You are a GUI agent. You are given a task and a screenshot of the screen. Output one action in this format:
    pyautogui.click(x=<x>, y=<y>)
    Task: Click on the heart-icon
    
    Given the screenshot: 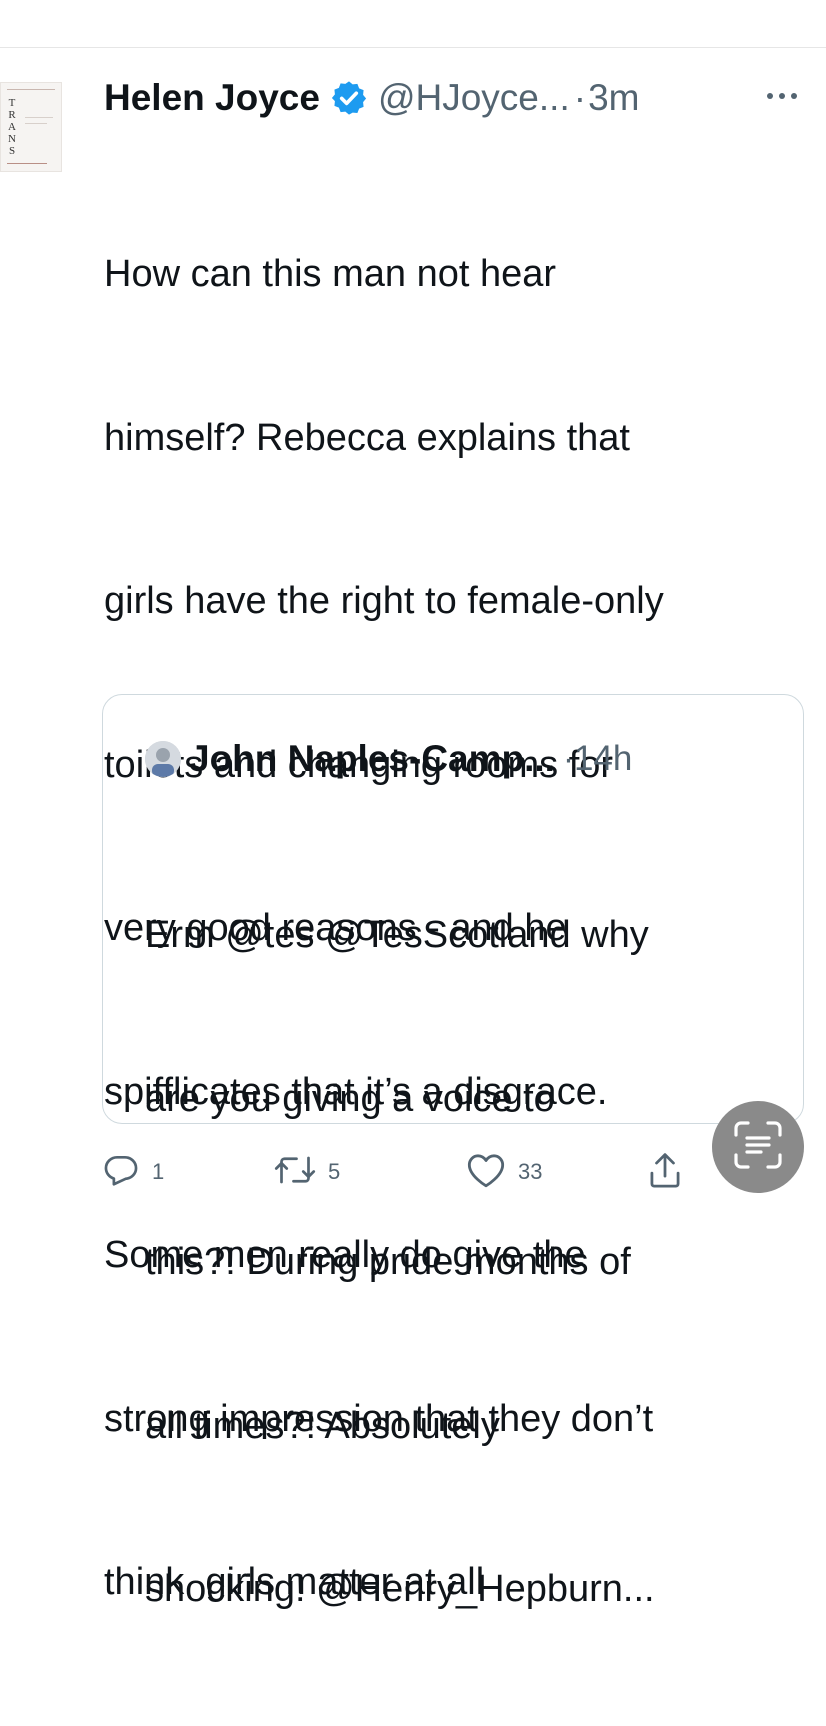 What is the action you would take?
    pyautogui.click(x=486, y=1172)
    